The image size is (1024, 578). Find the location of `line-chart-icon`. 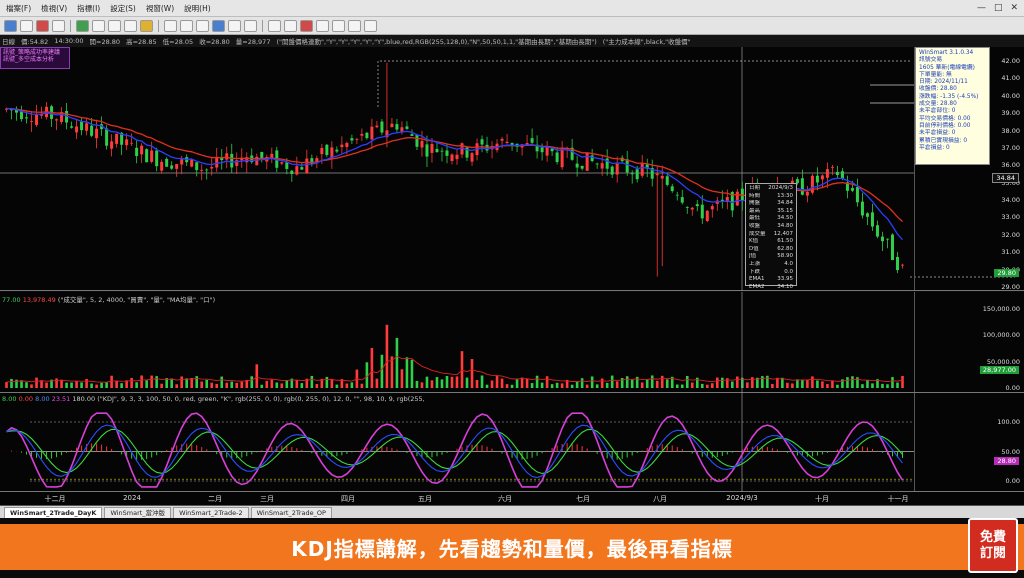

line-chart-icon is located at coordinates (202, 25).